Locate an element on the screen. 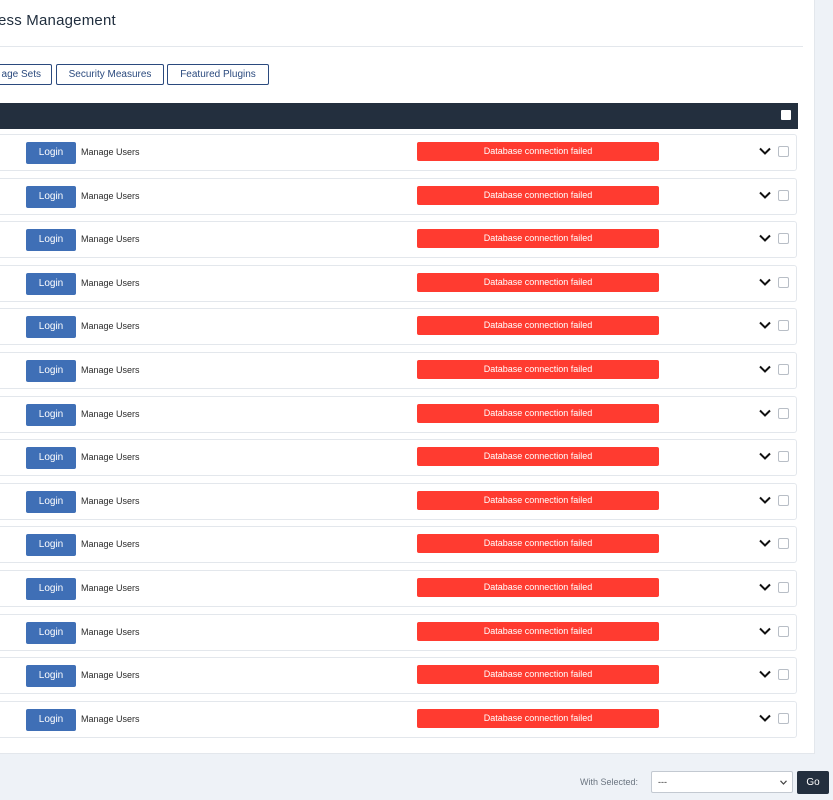 This screenshot has height=800, width=833. bulk-action-select: --- is located at coordinates (722, 782).